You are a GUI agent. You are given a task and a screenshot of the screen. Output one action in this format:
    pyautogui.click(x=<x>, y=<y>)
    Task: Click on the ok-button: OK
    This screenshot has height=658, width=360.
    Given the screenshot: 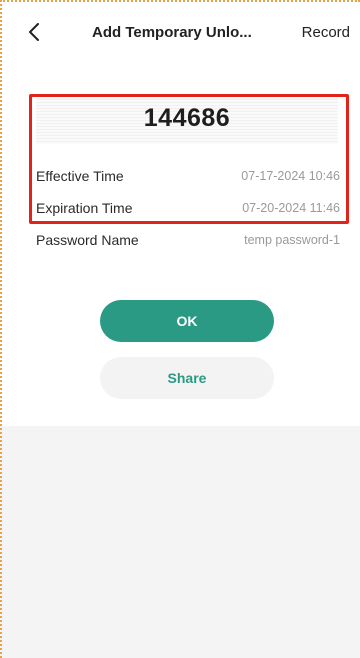 What is the action you would take?
    pyautogui.click(x=187, y=321)
    